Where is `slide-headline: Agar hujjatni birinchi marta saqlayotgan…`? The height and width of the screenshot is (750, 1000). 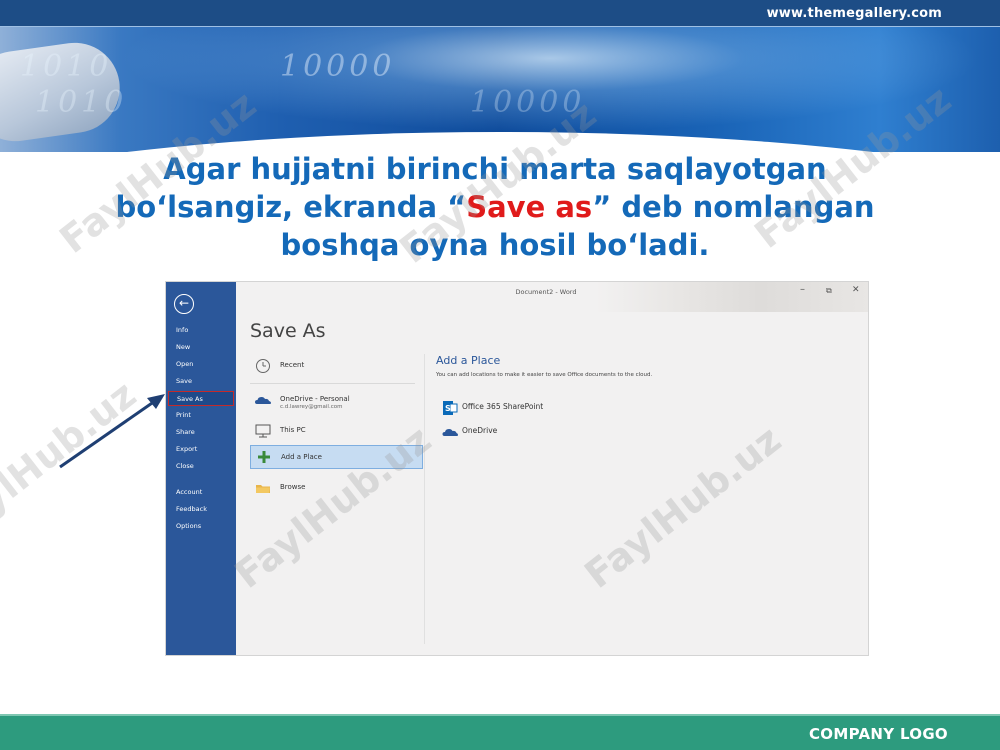 slide-headline: Agar hujjatni birinchi marta saqlayotgan… is located at coordinates (495, 207).